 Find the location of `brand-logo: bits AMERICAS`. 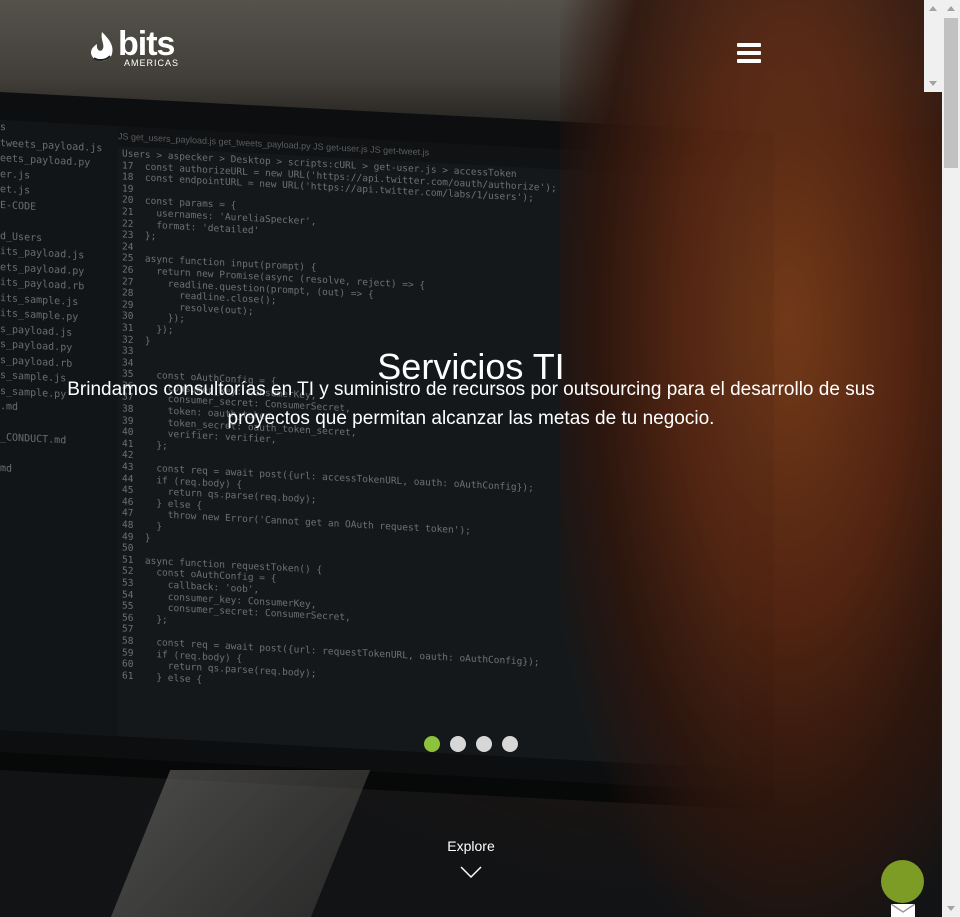

brand-logo: bits AMERICAS is located at coordinates (138, 49).